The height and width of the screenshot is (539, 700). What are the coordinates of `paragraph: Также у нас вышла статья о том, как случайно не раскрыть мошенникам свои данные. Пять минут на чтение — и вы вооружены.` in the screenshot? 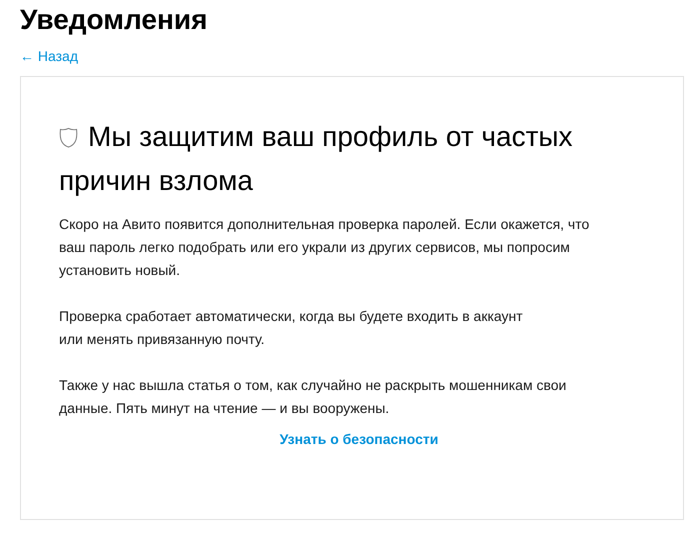 It's located at (313, 397).